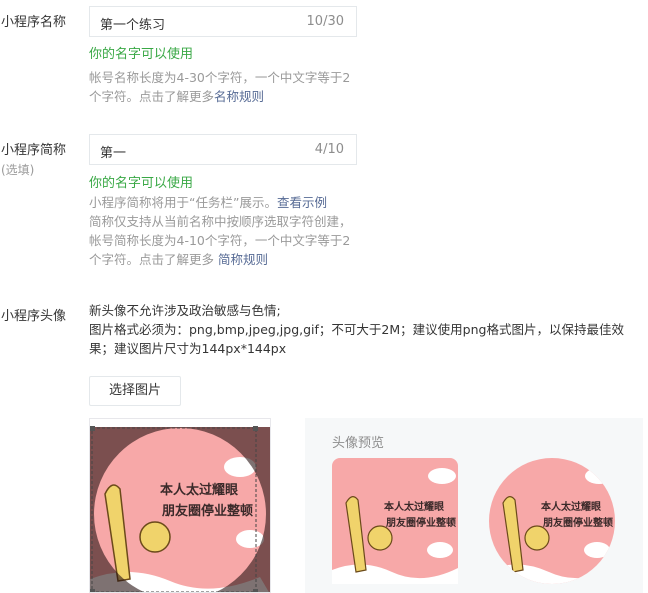 The width and height of the screenshot is (648, 593). Describe the element at coordinates (239, 87) in the screenshot. I see `name-rules-tip: 帐号名称长度为4-30个字符，一个中文字等于2 个字符。点击了解更多名称规则` at that location.